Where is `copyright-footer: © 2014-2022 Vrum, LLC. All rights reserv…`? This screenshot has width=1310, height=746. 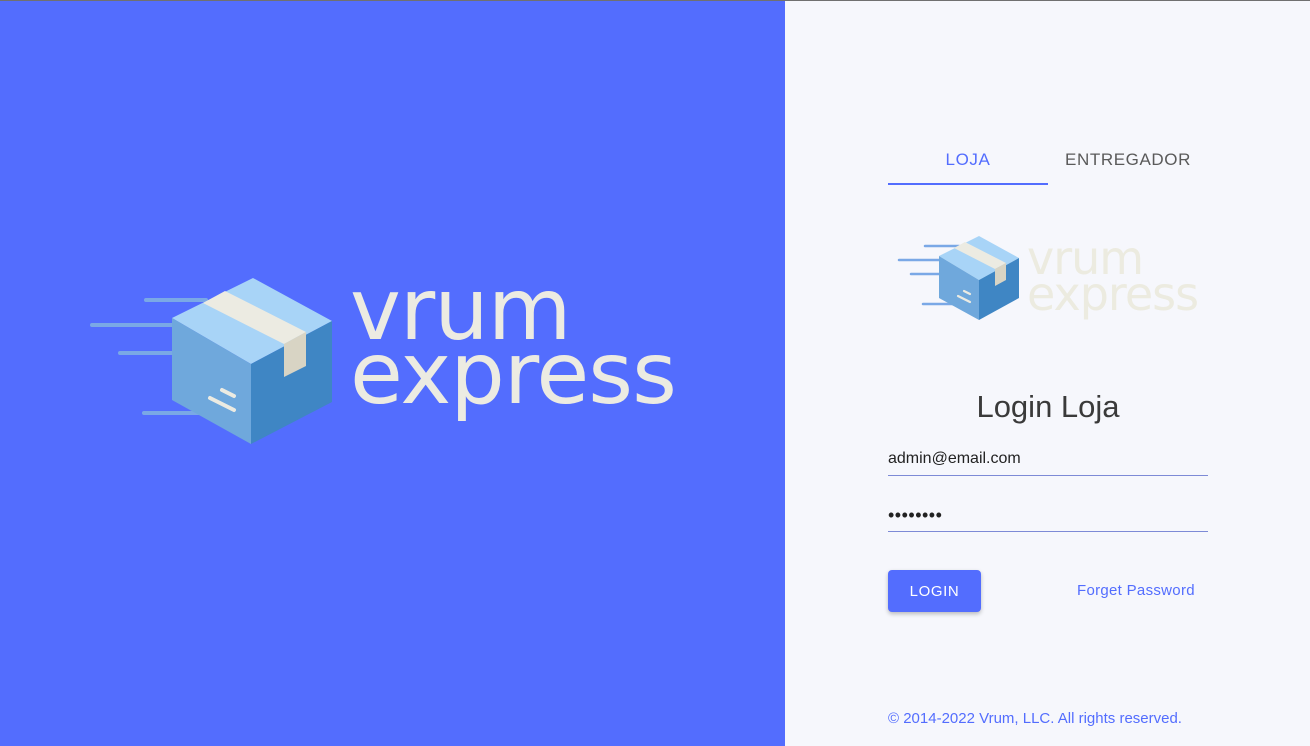 copyright-footer: © 2014-2022 Vrum, LLC. All rights reserv… is located at coordinates (1035, 718).